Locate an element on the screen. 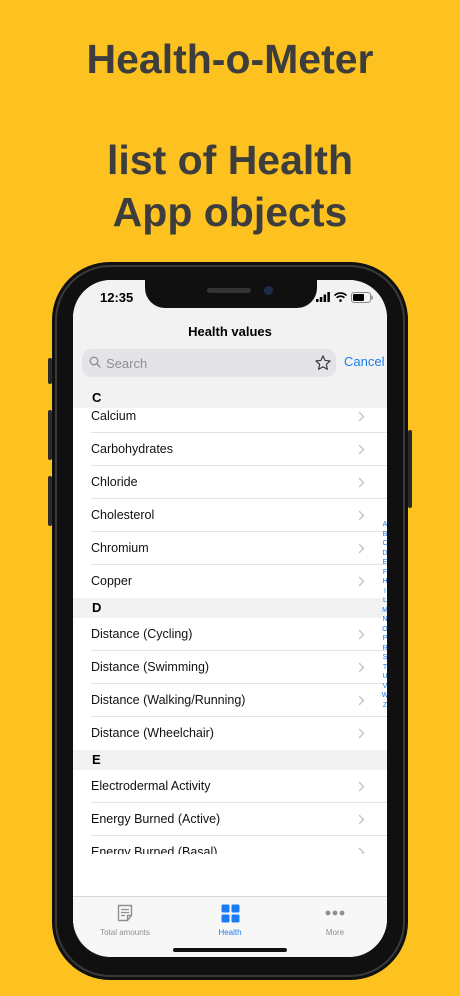  list-item: Electrodermal Activity is located at coordinates (230, 786).